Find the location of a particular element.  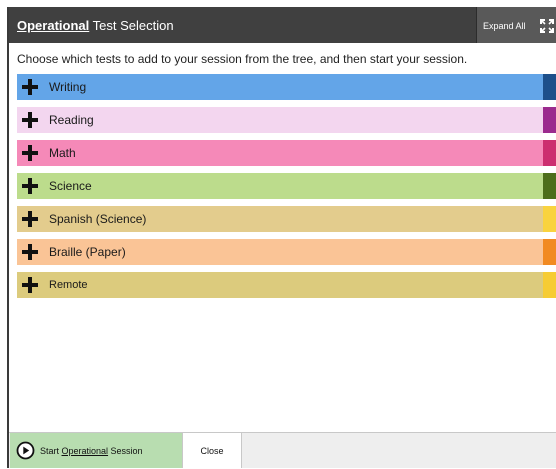

test-row: Math is located at coordinates (286, 153).